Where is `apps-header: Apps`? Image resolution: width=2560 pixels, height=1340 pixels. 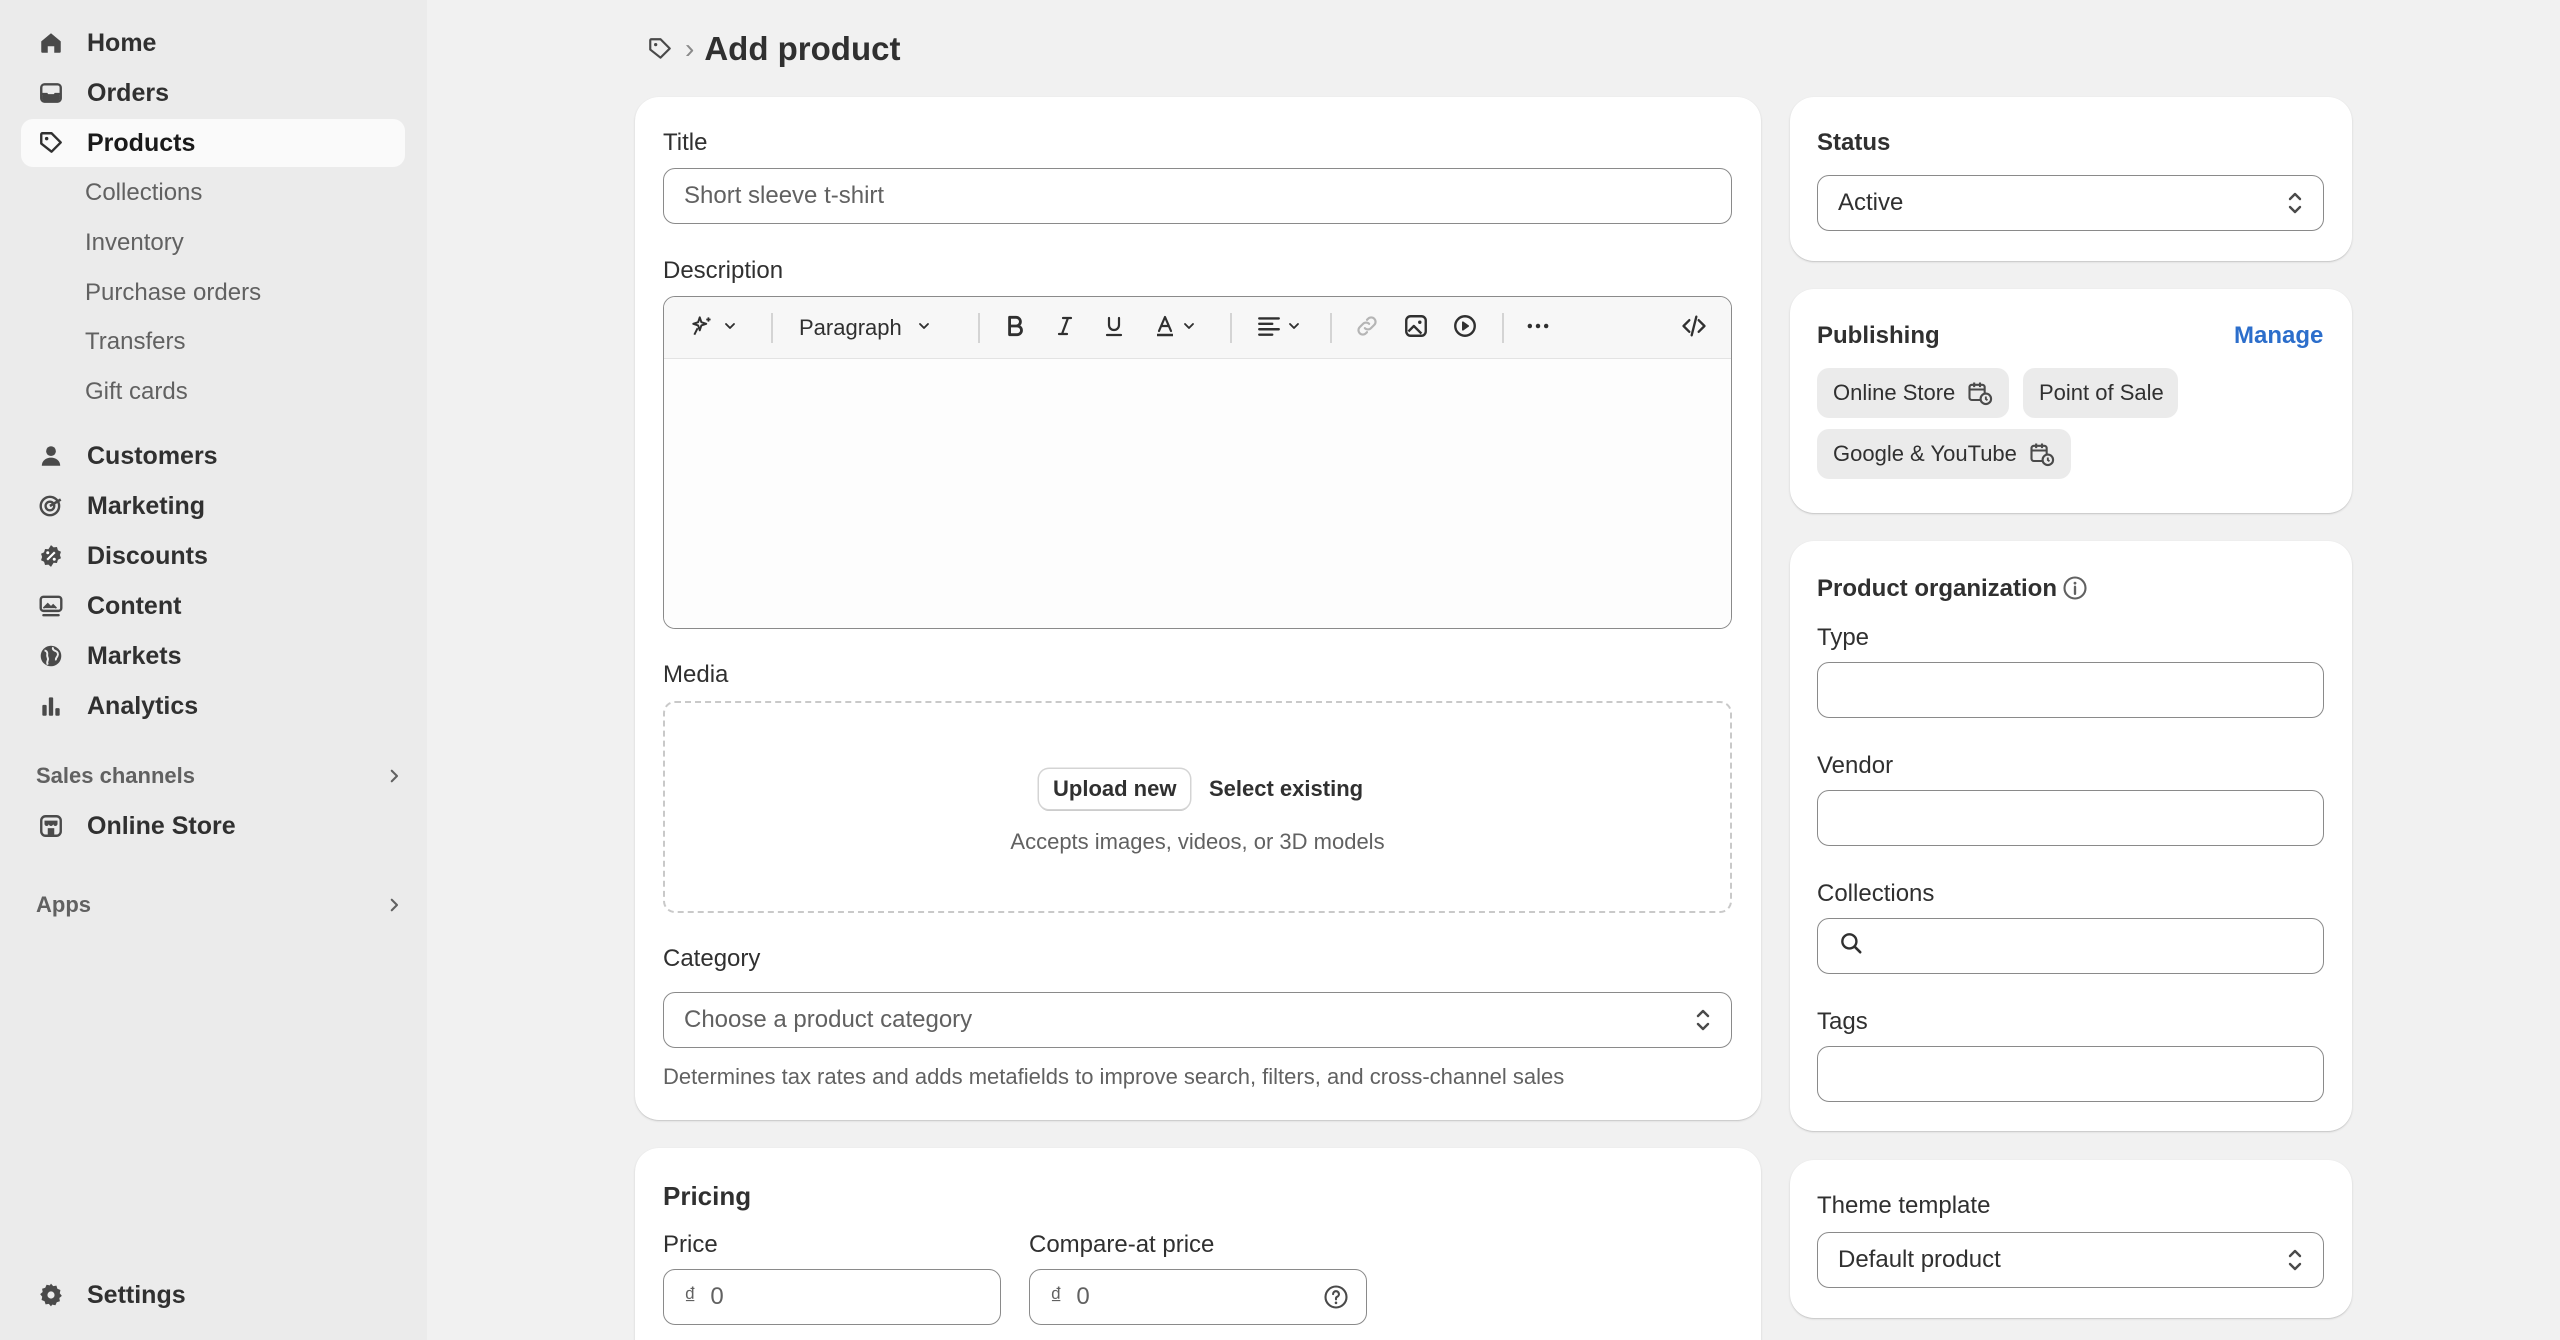 apps-header: Apps is located at coordinates (221, 905).